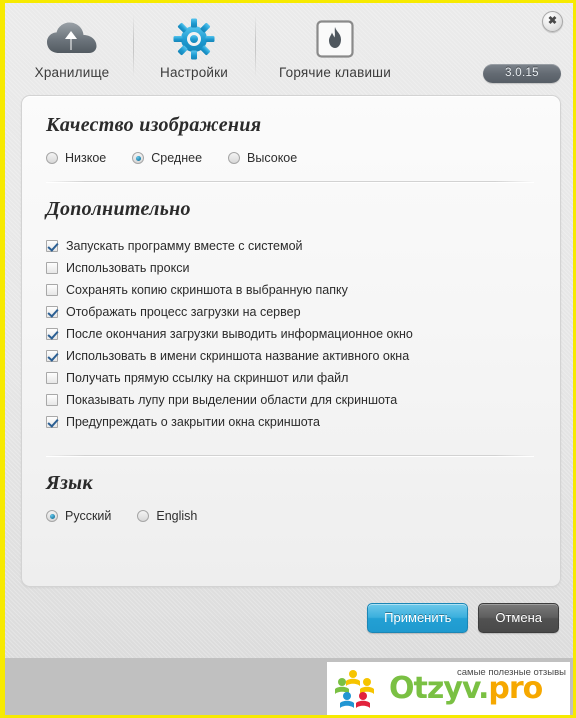 This screenshot has width=576, height=718. Describe the element at coordinates (88, 516) in the screenshot. I see `language-option-russian-label: Русский` at that location.